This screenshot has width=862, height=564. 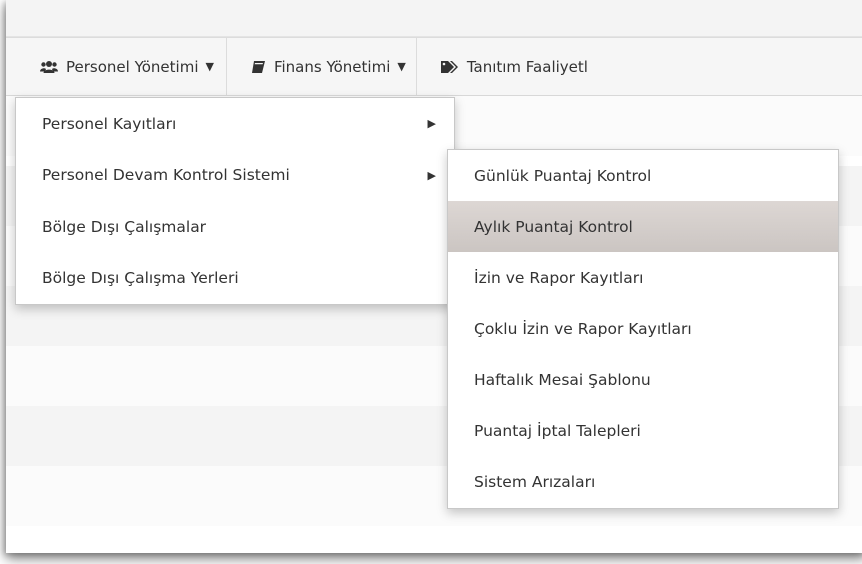 I want to click on nav-label: Tanıtım Faaliyetl, so click(x=527, y=66).